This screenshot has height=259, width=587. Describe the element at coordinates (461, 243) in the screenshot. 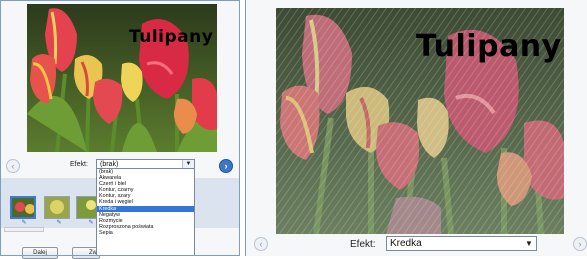

I see `effect-select: Kredka ▼` at that location.